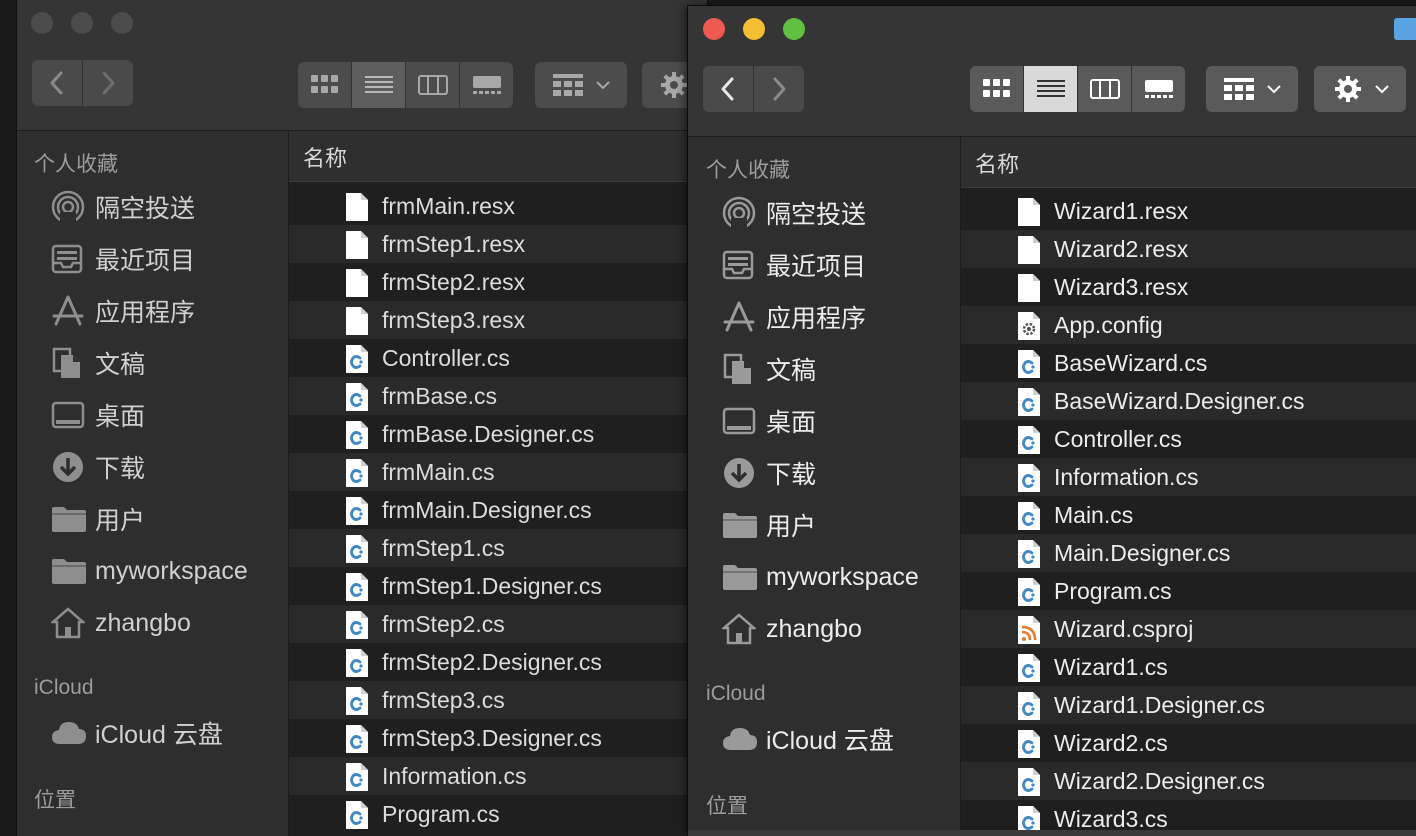  I want to click on table-row: BaseWizard.cs, so click(1188, 363).